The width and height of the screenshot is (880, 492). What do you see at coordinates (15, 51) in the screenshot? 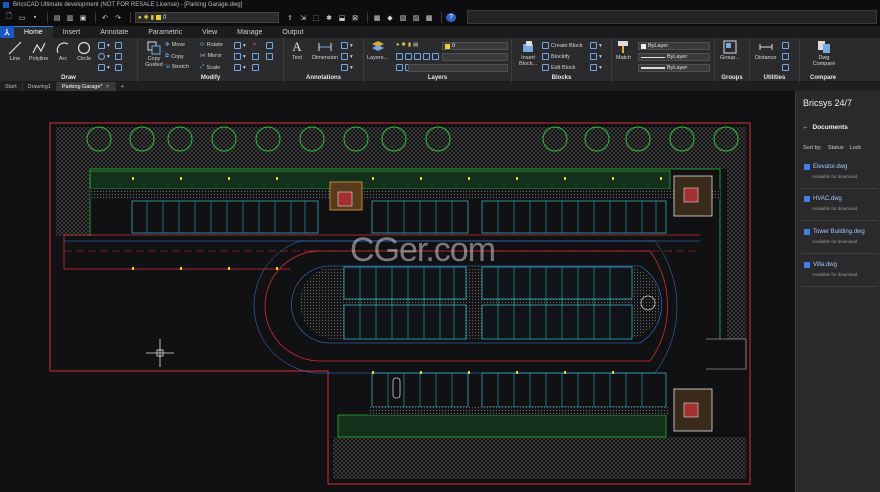
I see `line-tool: Line` at bounding box center [15, 51].